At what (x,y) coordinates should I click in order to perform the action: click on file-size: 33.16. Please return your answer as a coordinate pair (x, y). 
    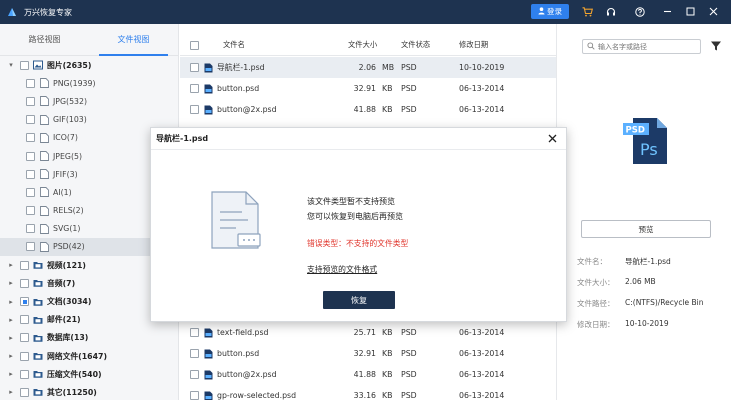
    Looking at the image, I should click on (364, 395).